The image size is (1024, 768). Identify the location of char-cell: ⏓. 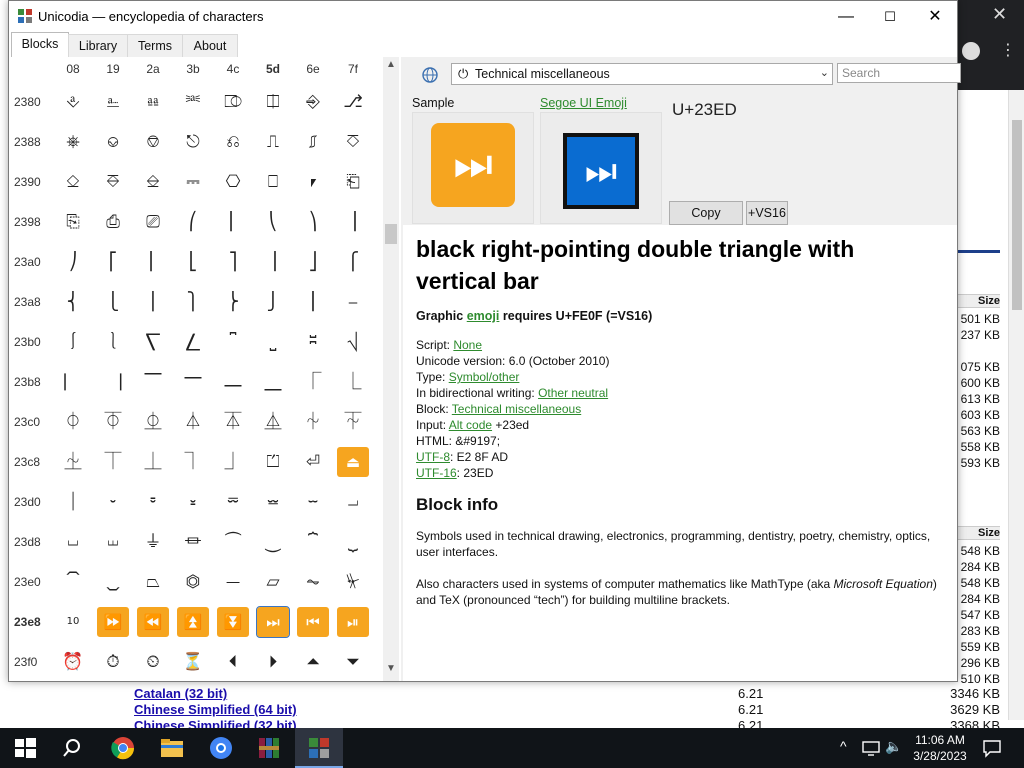
(193, 502).